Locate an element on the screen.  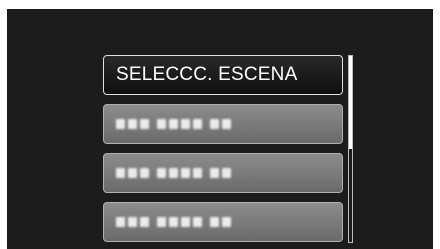
menu-item-label: SELECCC. ESCENA is located at coordinates (207, 74).